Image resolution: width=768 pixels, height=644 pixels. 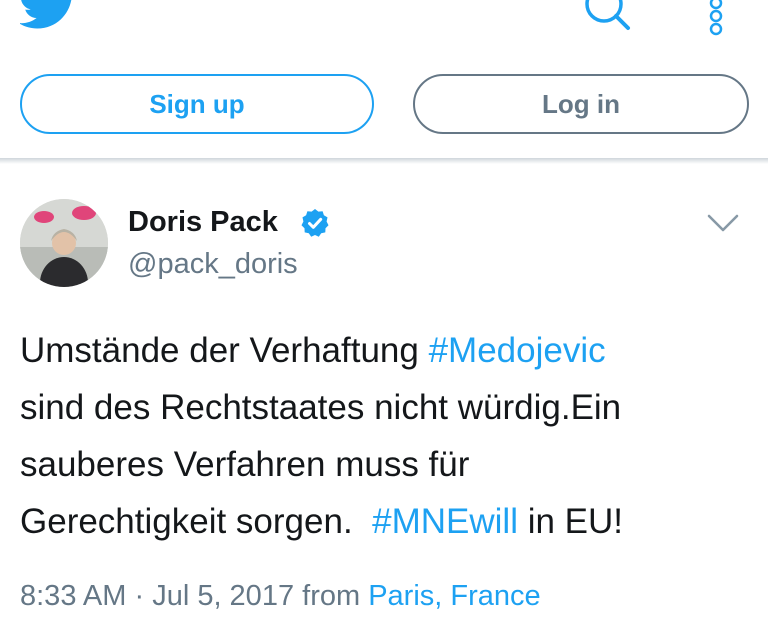 I want to click on login-label: Log in, so click(x=581, y=103).